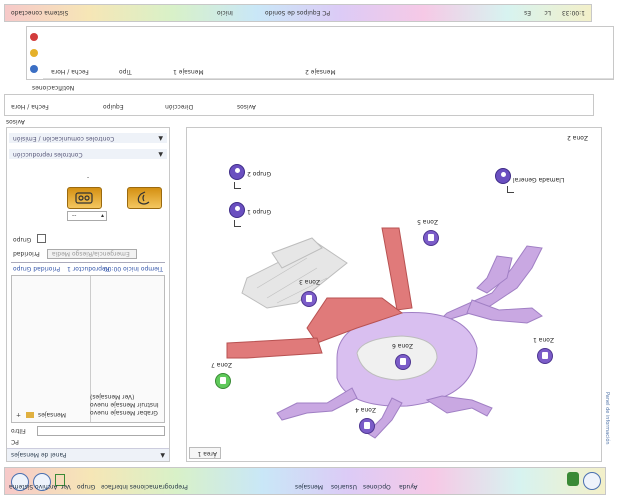  I want to click on menu-opciones: Opciones, so click(377, 486).